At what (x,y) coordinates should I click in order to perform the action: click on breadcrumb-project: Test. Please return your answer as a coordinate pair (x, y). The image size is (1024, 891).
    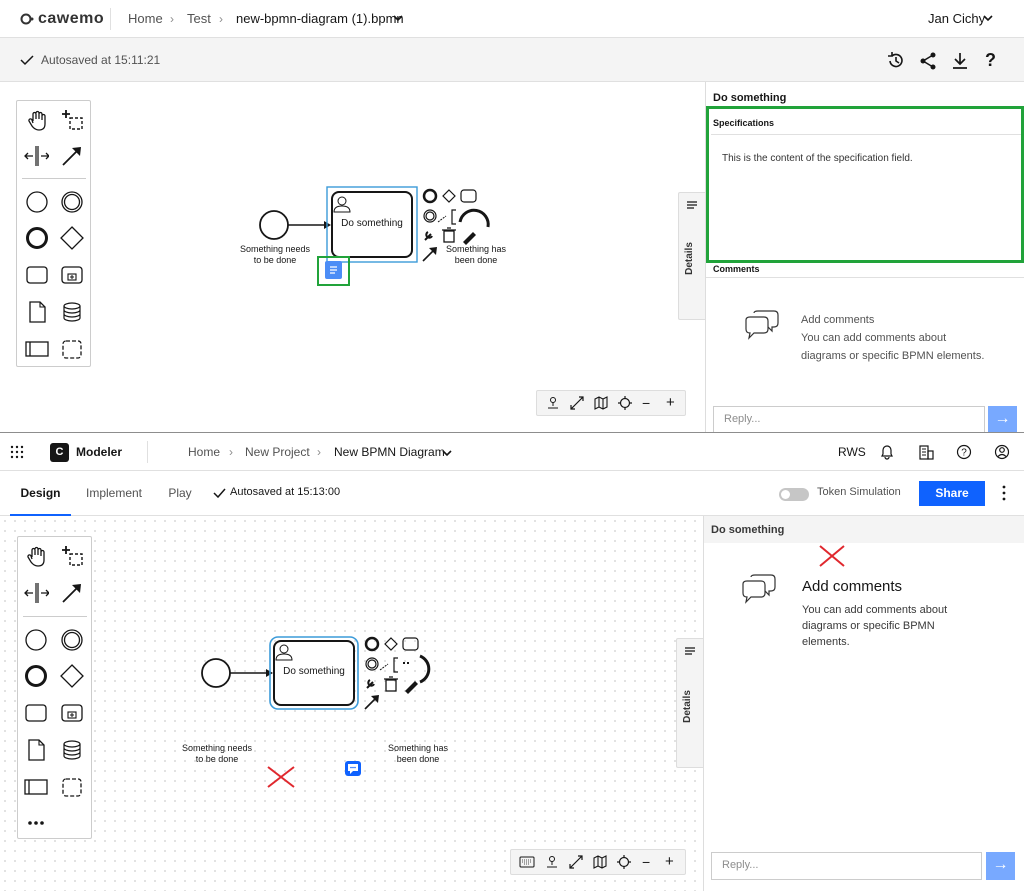
    Looking at the image, I should click on (199, 18).